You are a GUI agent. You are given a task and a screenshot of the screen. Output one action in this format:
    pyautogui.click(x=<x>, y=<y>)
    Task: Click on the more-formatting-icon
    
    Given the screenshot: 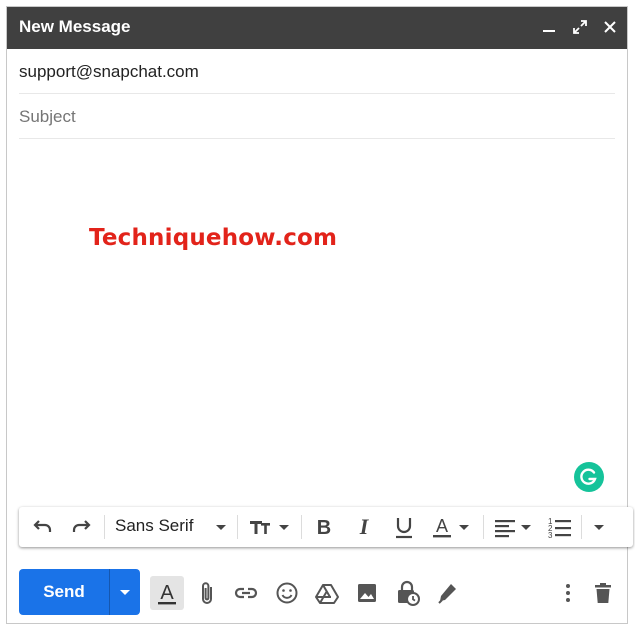 What is the action you would take?
    pyautogui.click(x=599, y=527)
    